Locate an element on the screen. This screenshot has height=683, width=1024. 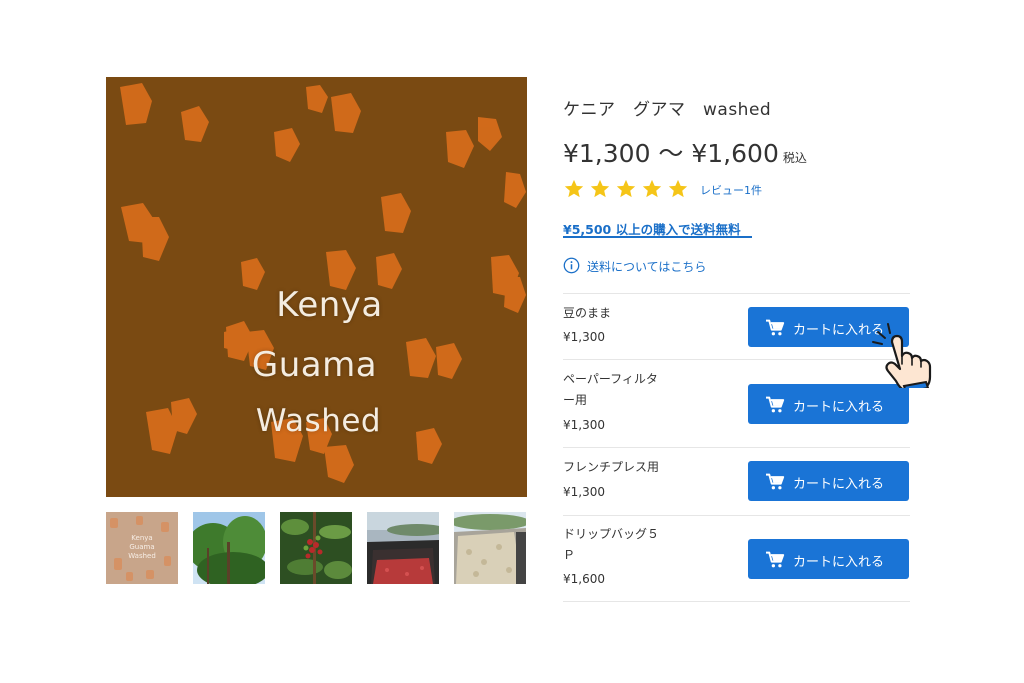
product-price: ¥1,300 〜 ¥1,600 税込 is located at coordinates (685, 152).